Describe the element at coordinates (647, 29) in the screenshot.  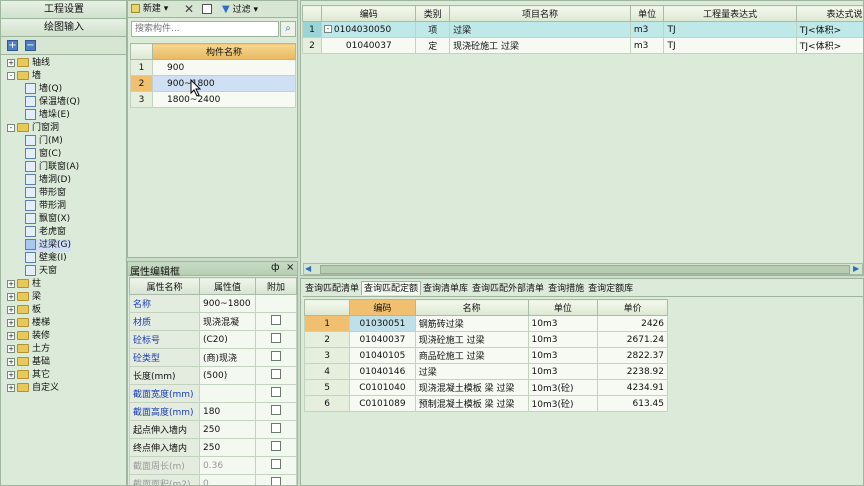
I see `unit-cell: m3` at that location.